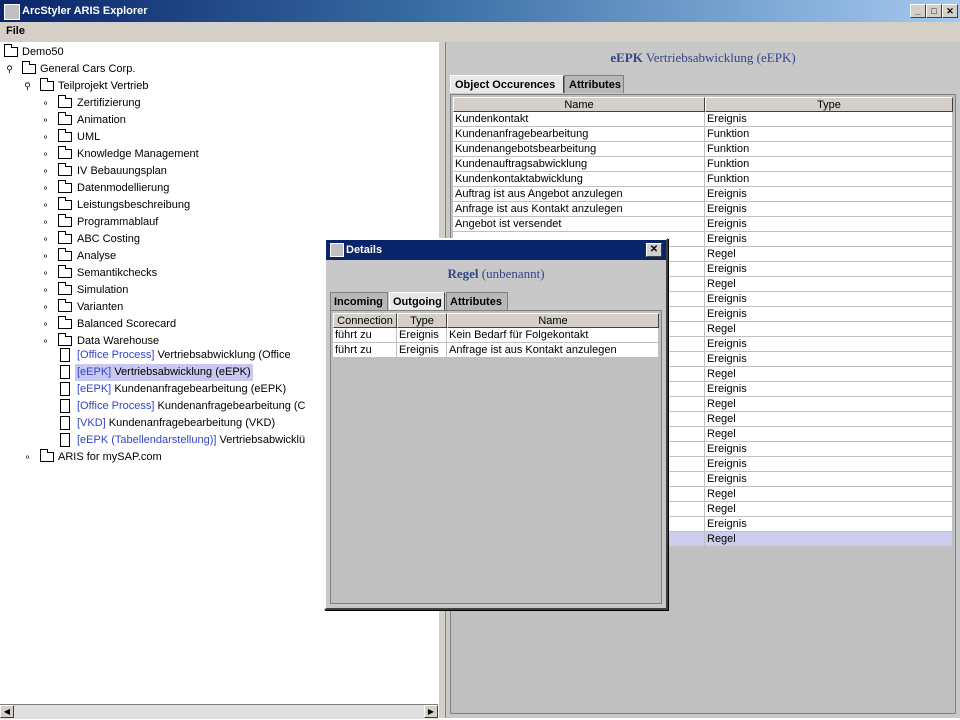  Describe the element at coordinates (101, 120) in the screenshot. I see `tree-label: Animation` at that location.